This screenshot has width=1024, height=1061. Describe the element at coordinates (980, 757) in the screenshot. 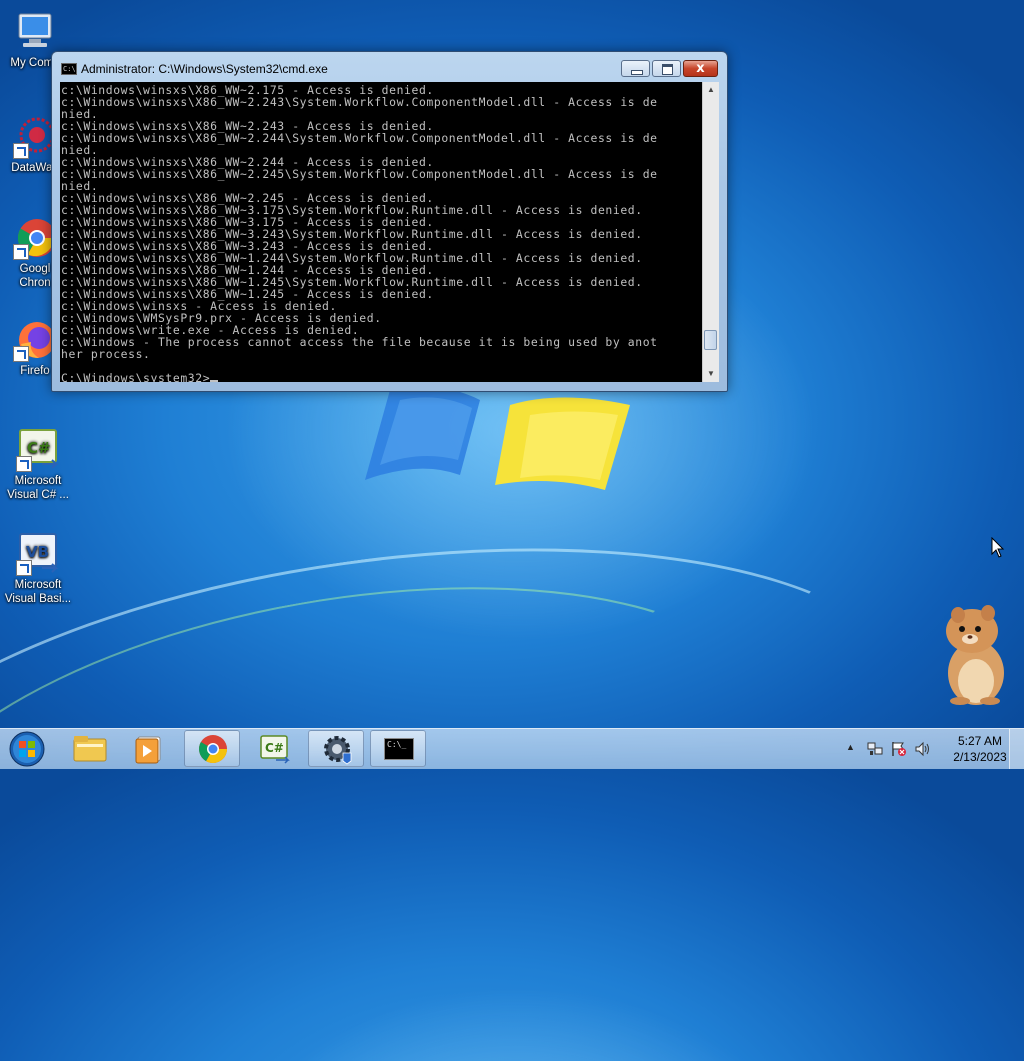

I see `clock-date: 2/13/2023` at that location.